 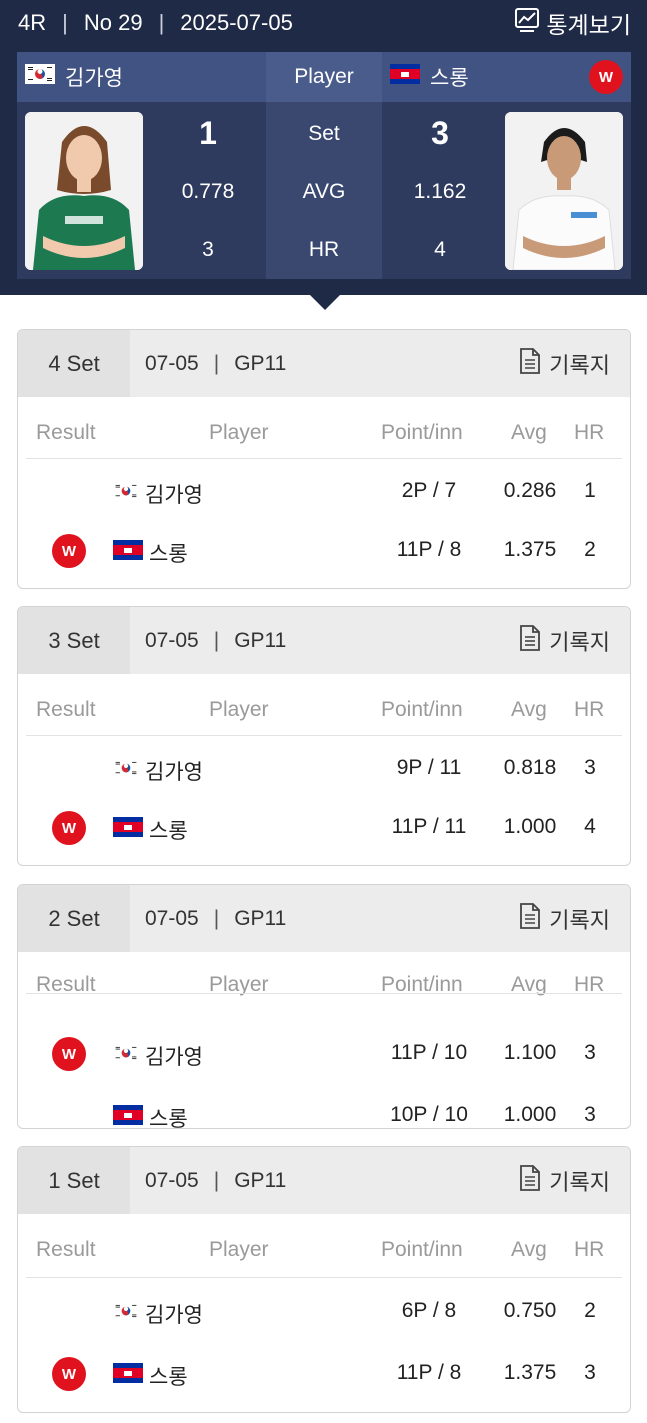 What do you see at coordinates (530, 23) in the screenshot?
I see `chart-icon` at bounding box center [530, 23].